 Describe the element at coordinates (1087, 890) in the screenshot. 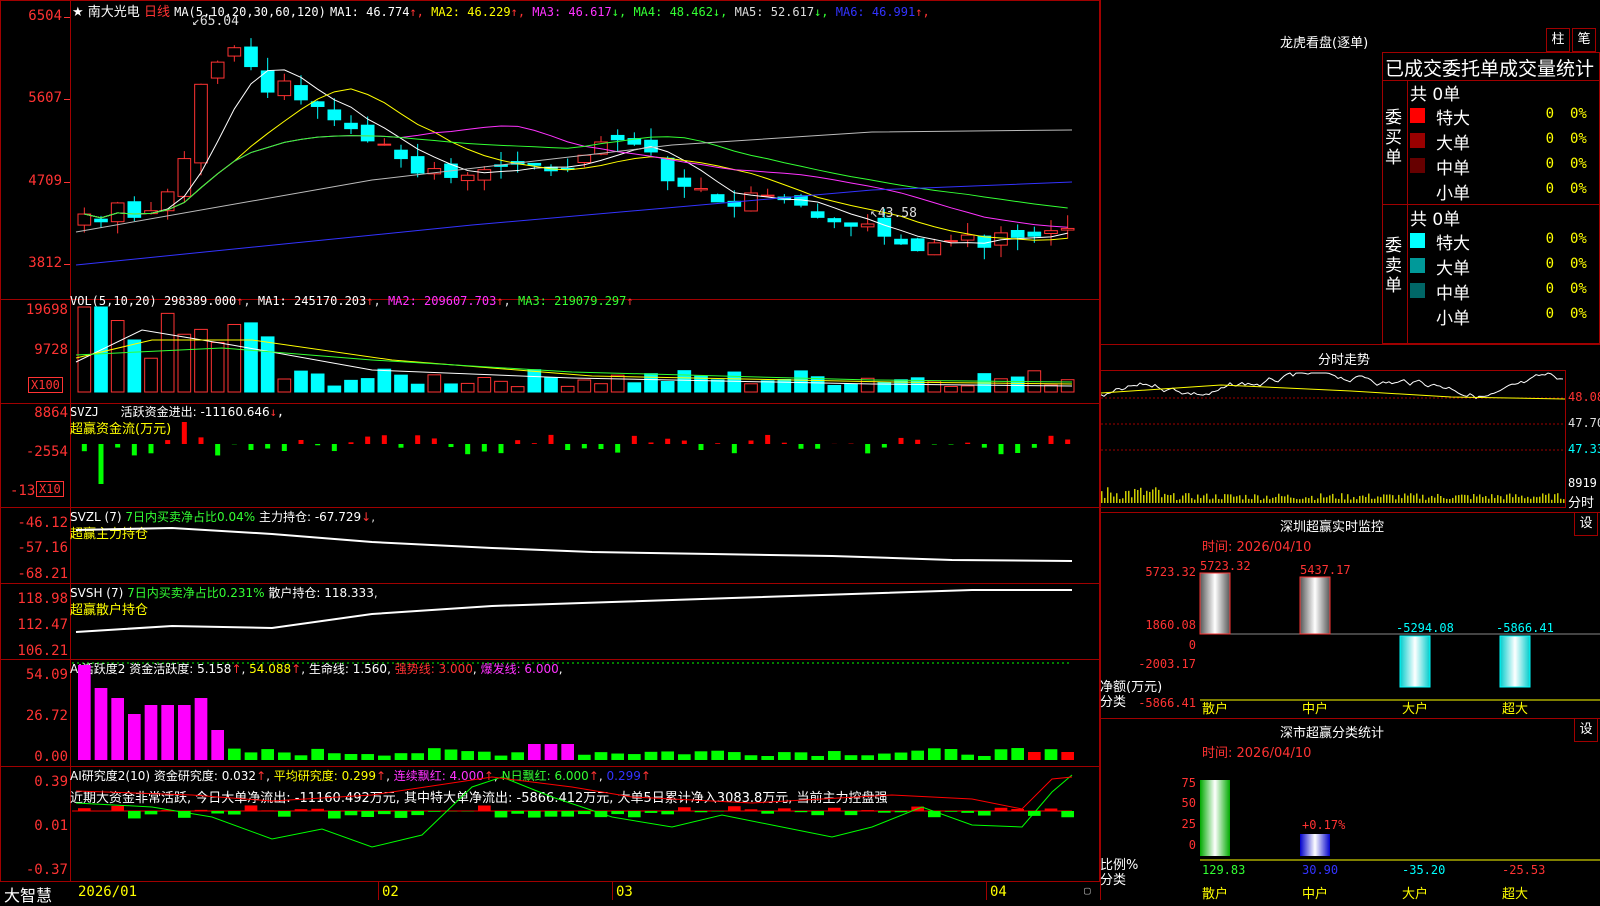

I see `lock-icon: ▢` at that location.